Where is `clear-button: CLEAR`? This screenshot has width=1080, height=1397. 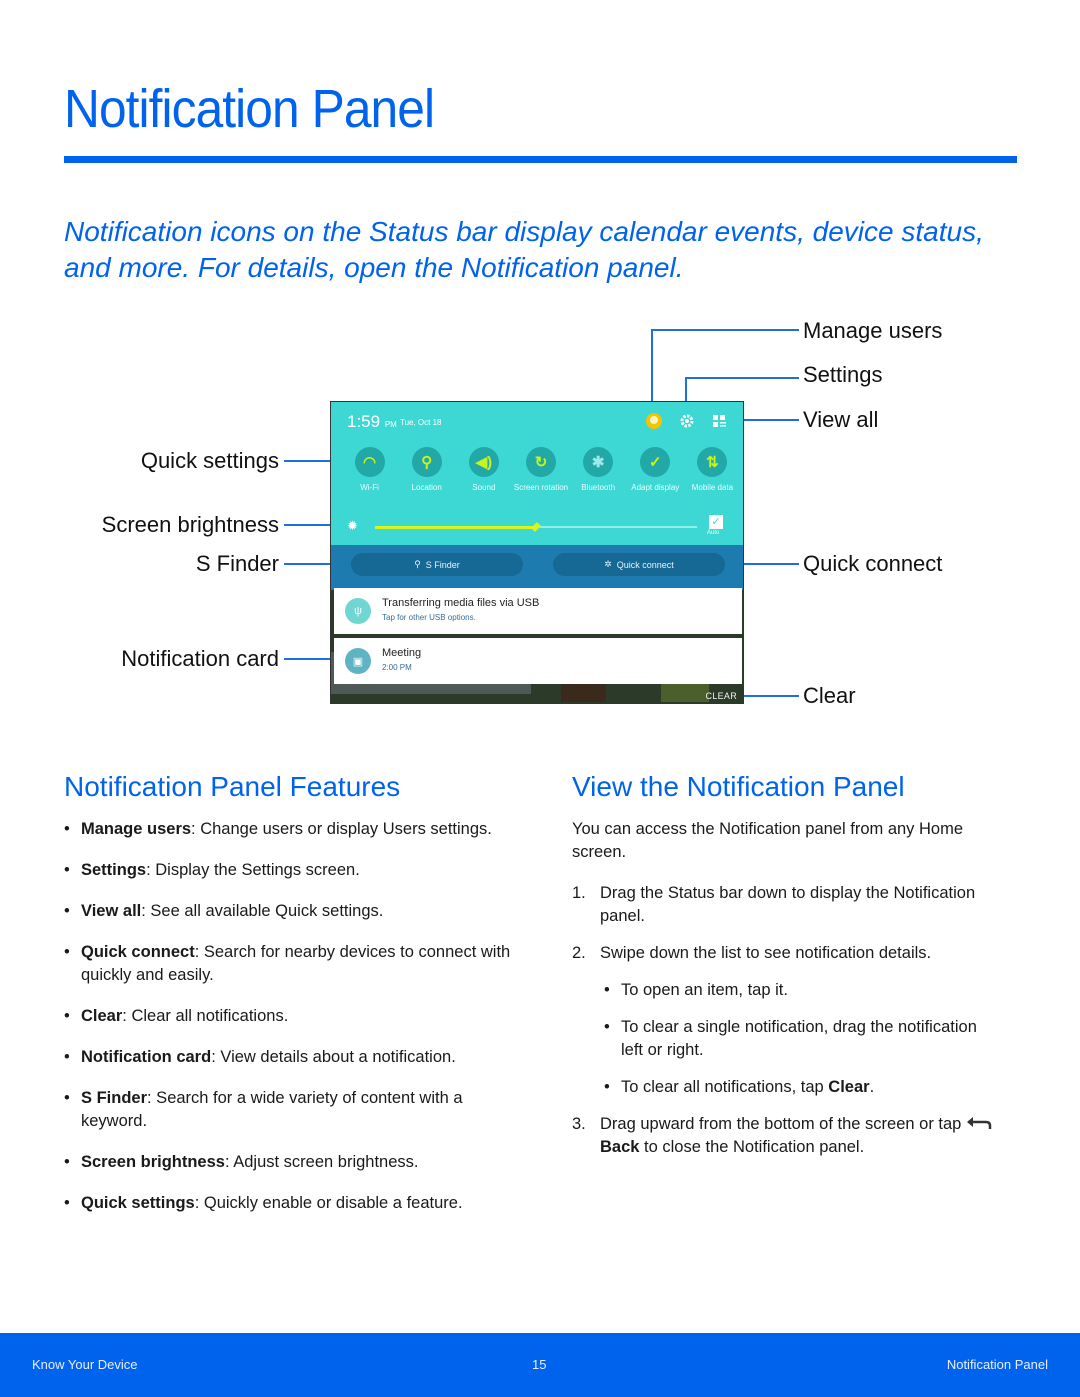 clear-button: CLEAR is located at coordinates (721, 696).